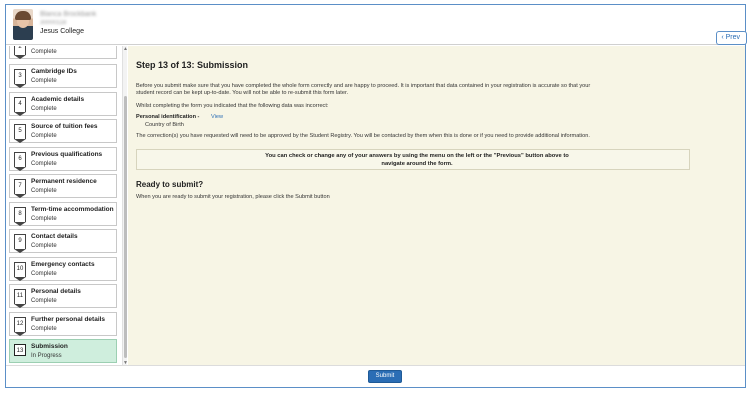 Image resolution: width=750 pixels, height=394 pixels. What do you see at coordinates (56, 291) in the screenshot?
I see `step-title: Personal details` at bounding box center [56, 291].